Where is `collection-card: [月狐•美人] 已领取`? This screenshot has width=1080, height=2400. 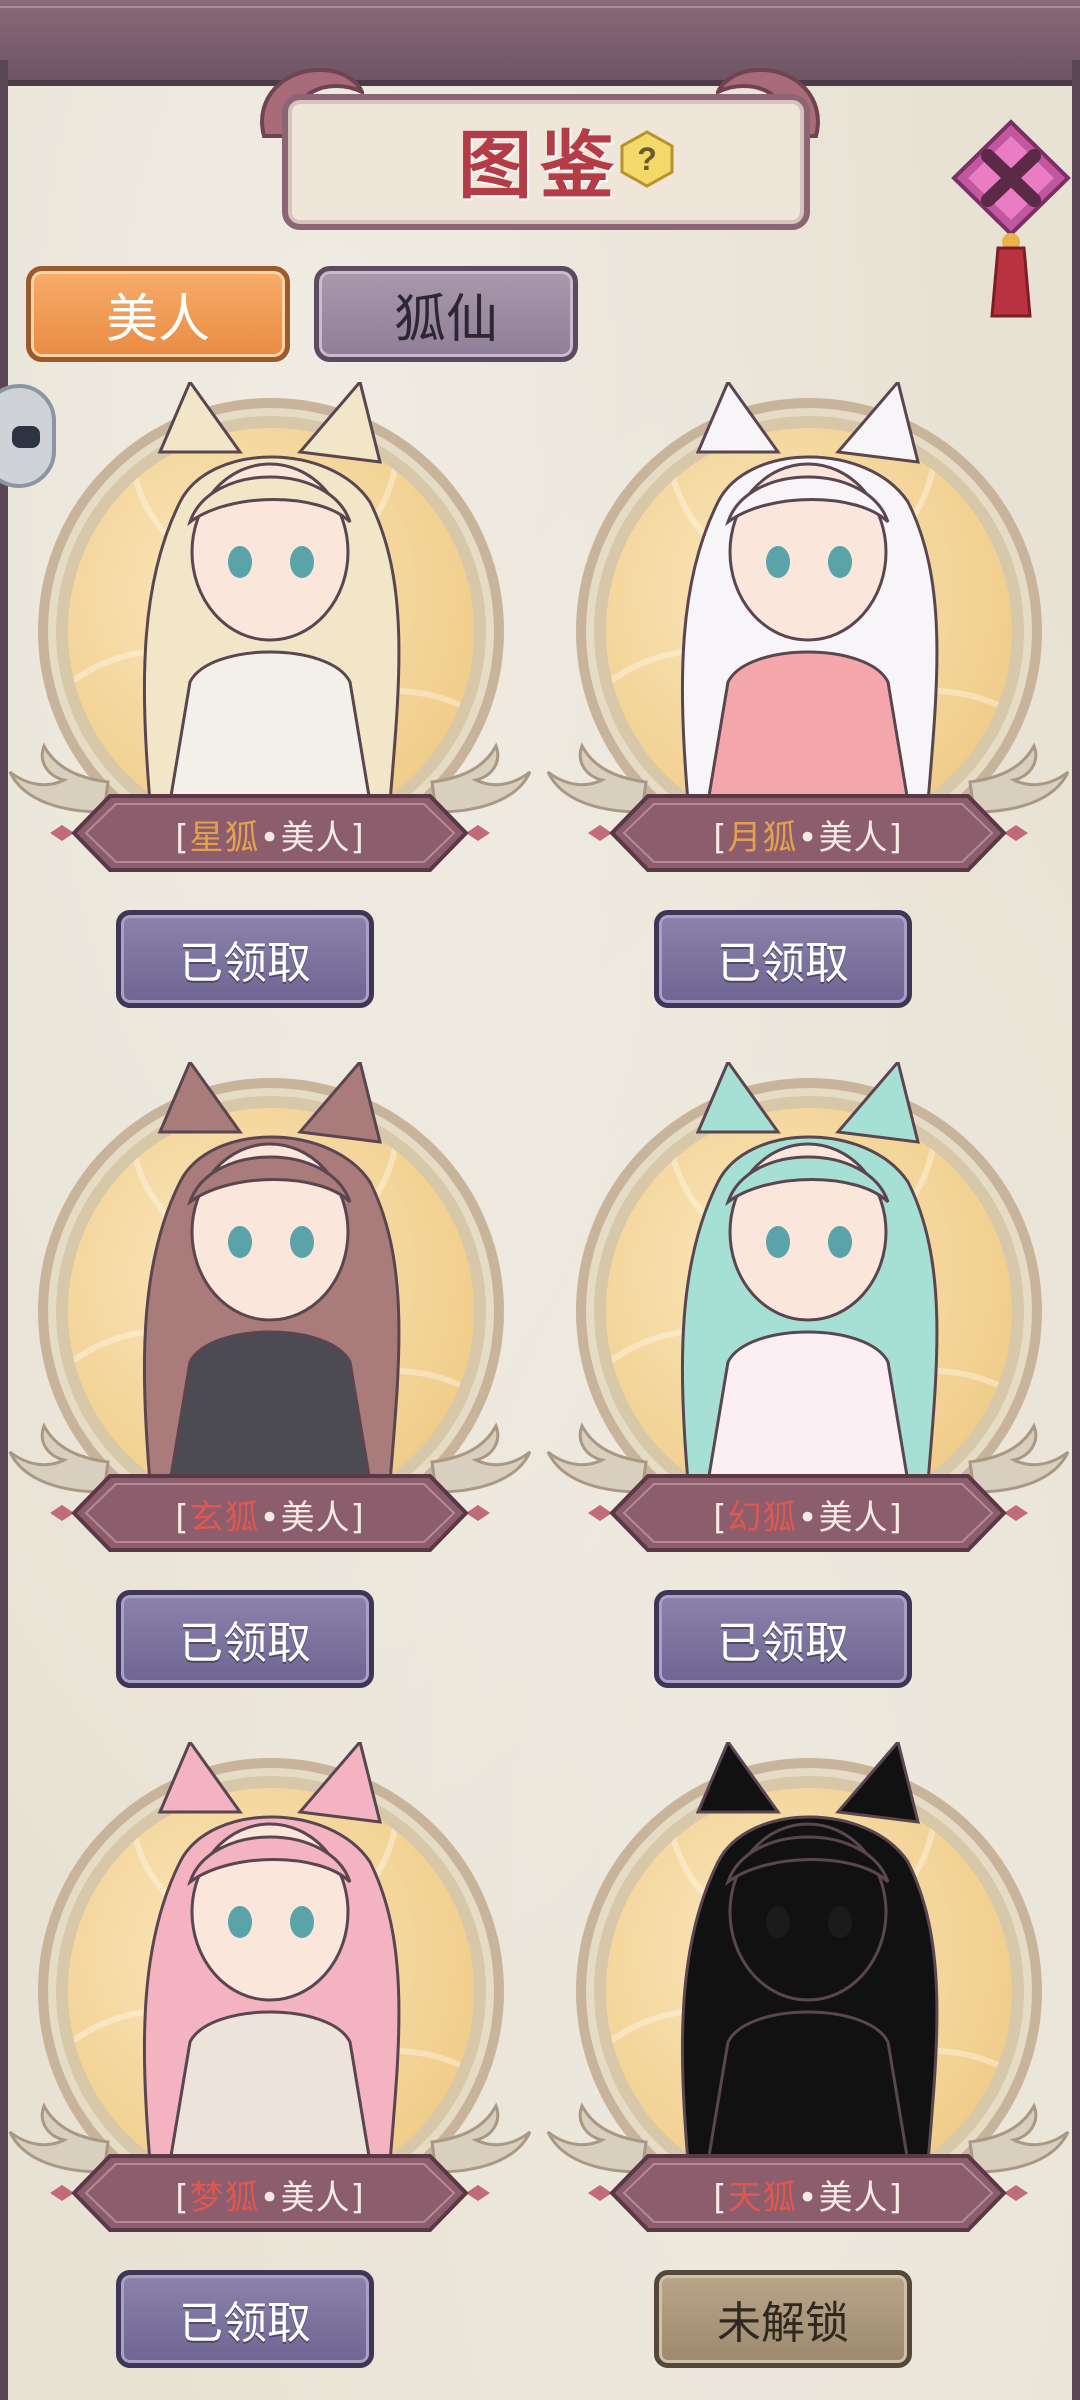
collection-card: [月狐•美人] 已领取 is located at coordinates (808, 707).